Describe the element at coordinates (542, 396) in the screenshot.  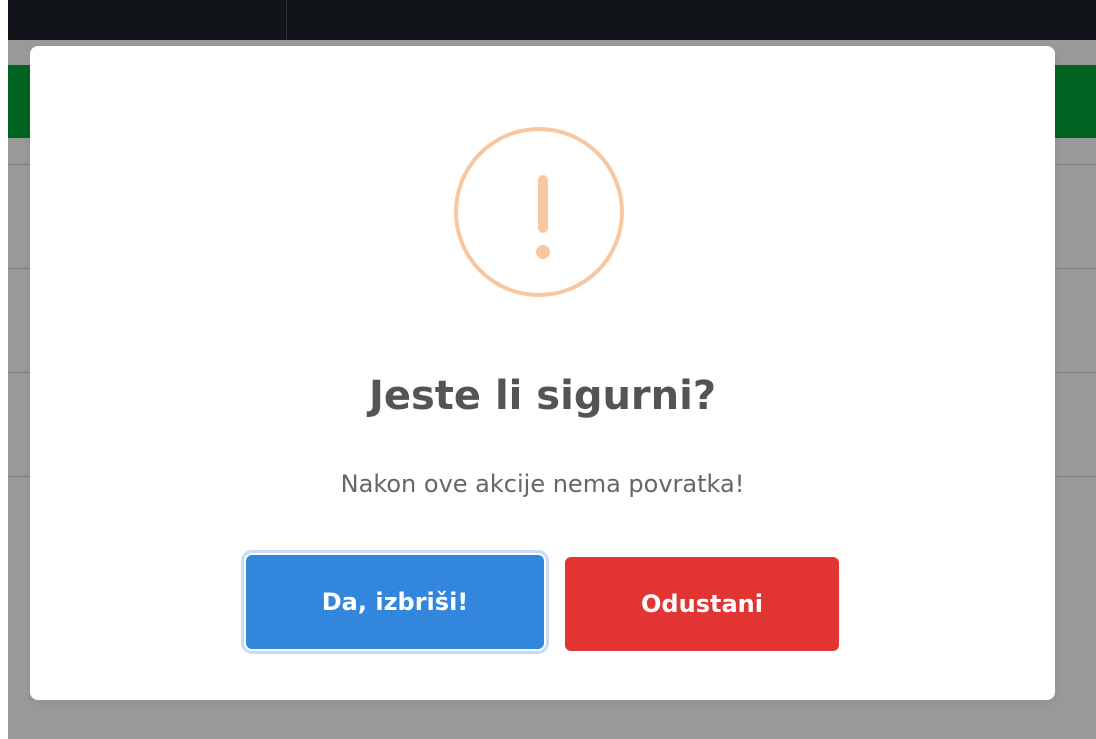
I see `dialog-title: Jeste li sigurni?` at that location.